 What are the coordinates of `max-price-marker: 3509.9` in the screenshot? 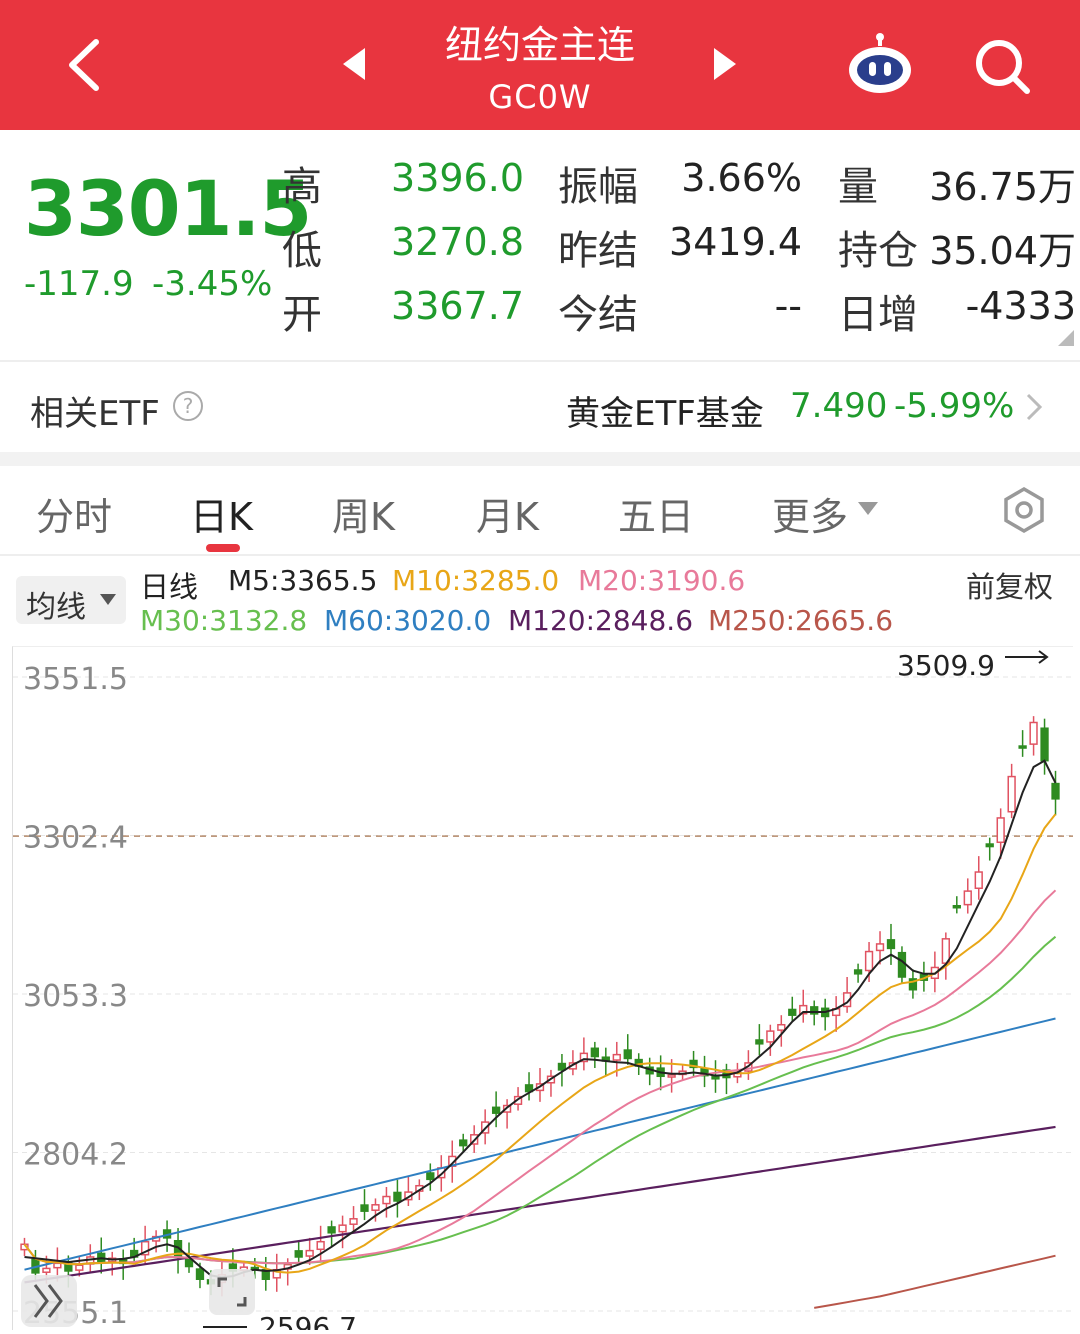 It's located at (946, 665).